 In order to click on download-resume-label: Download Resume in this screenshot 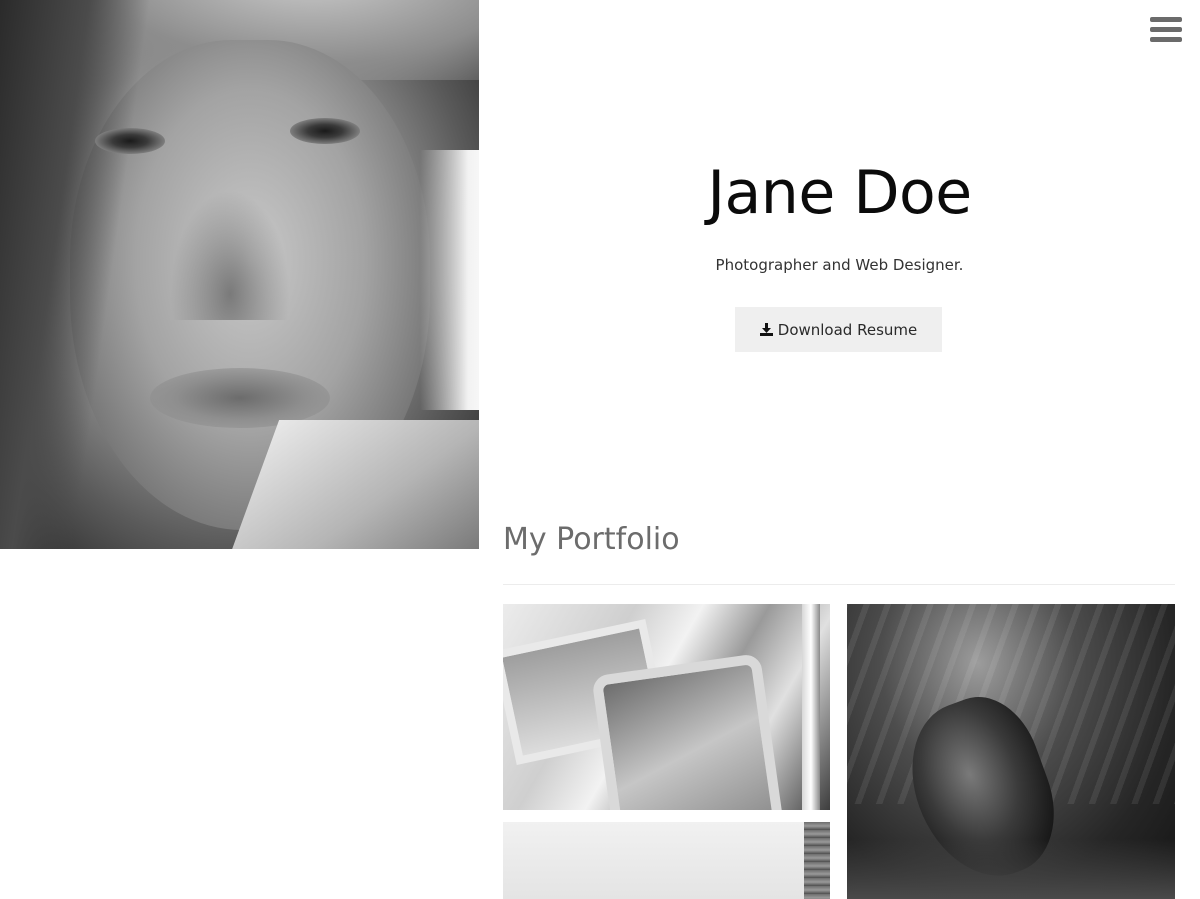, I will do `click(847, 329)`.